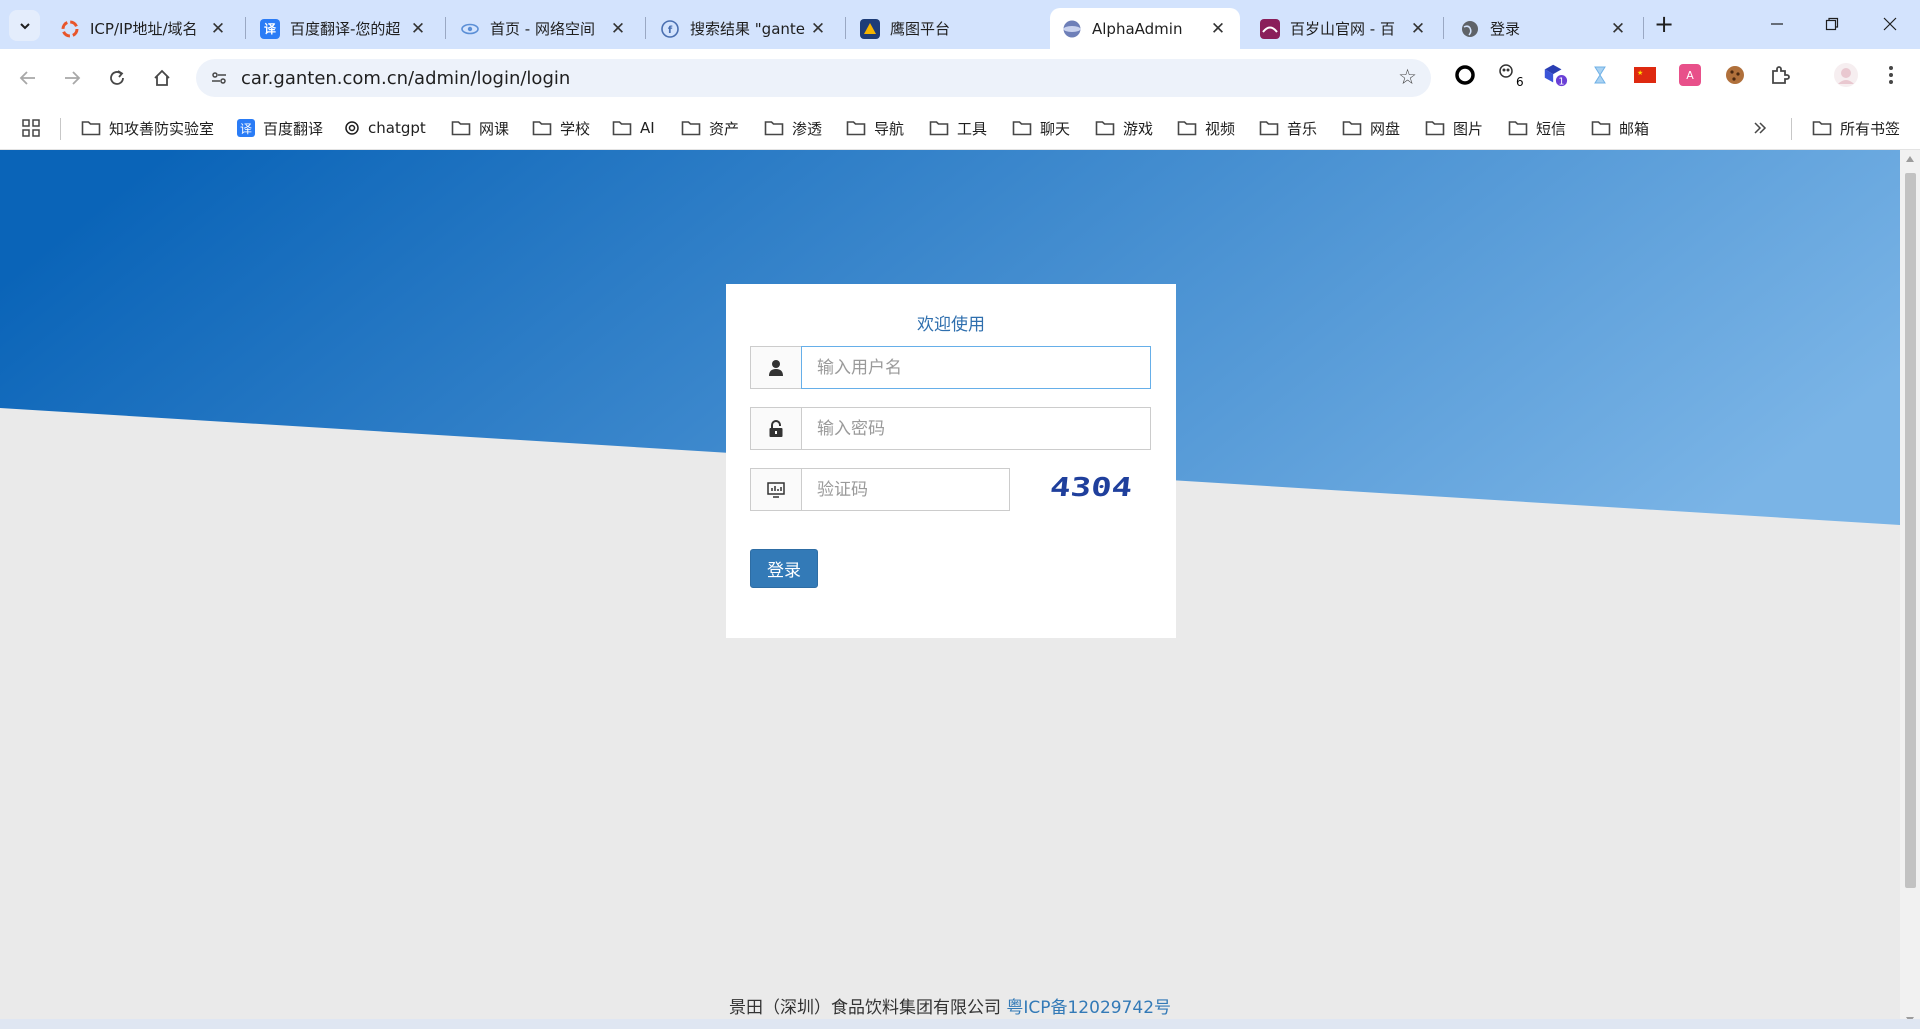 This screenshot has width=1920, height=1029. Describe the element at coordinates (1562, 81) in the screenshot. I see `extension-badge: 1` at that location.